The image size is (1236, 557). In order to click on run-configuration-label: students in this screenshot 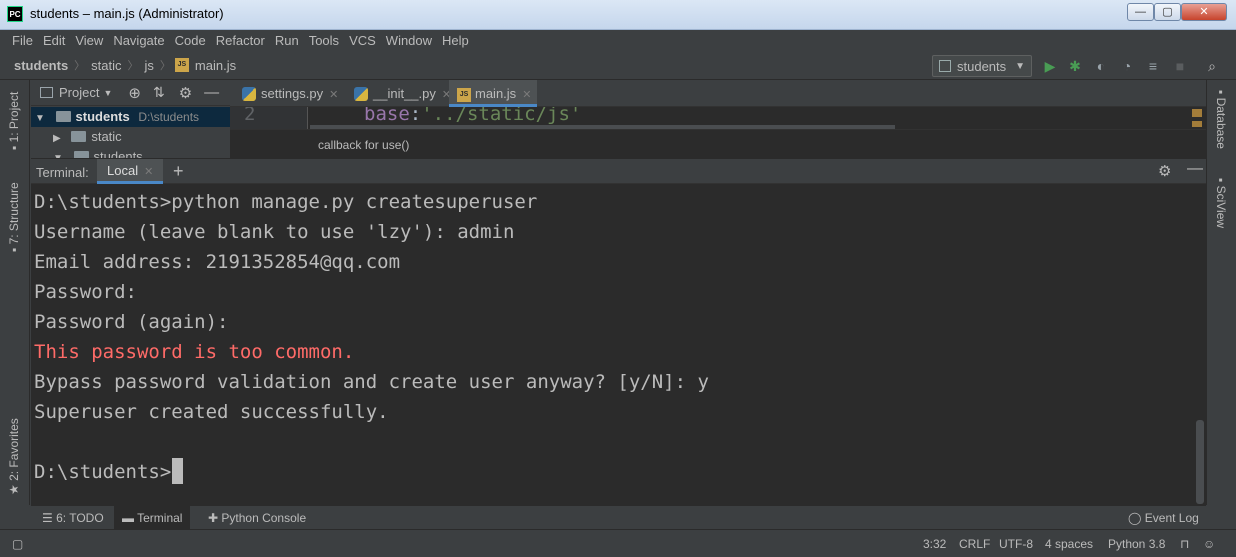, I will do `click(982, 66)`.